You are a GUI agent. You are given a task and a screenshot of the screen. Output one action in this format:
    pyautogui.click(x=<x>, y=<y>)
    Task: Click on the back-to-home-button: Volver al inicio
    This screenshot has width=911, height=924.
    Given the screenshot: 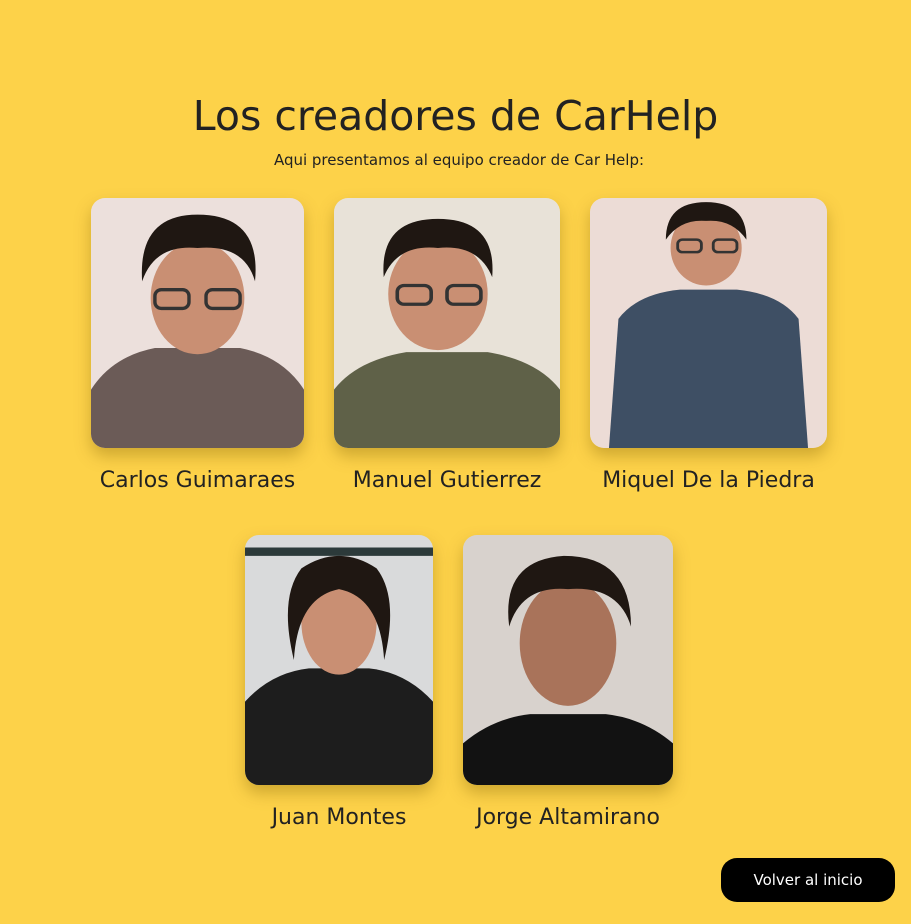 What is the action you would take?
    pyautogui.click(x=808, y=880)
    